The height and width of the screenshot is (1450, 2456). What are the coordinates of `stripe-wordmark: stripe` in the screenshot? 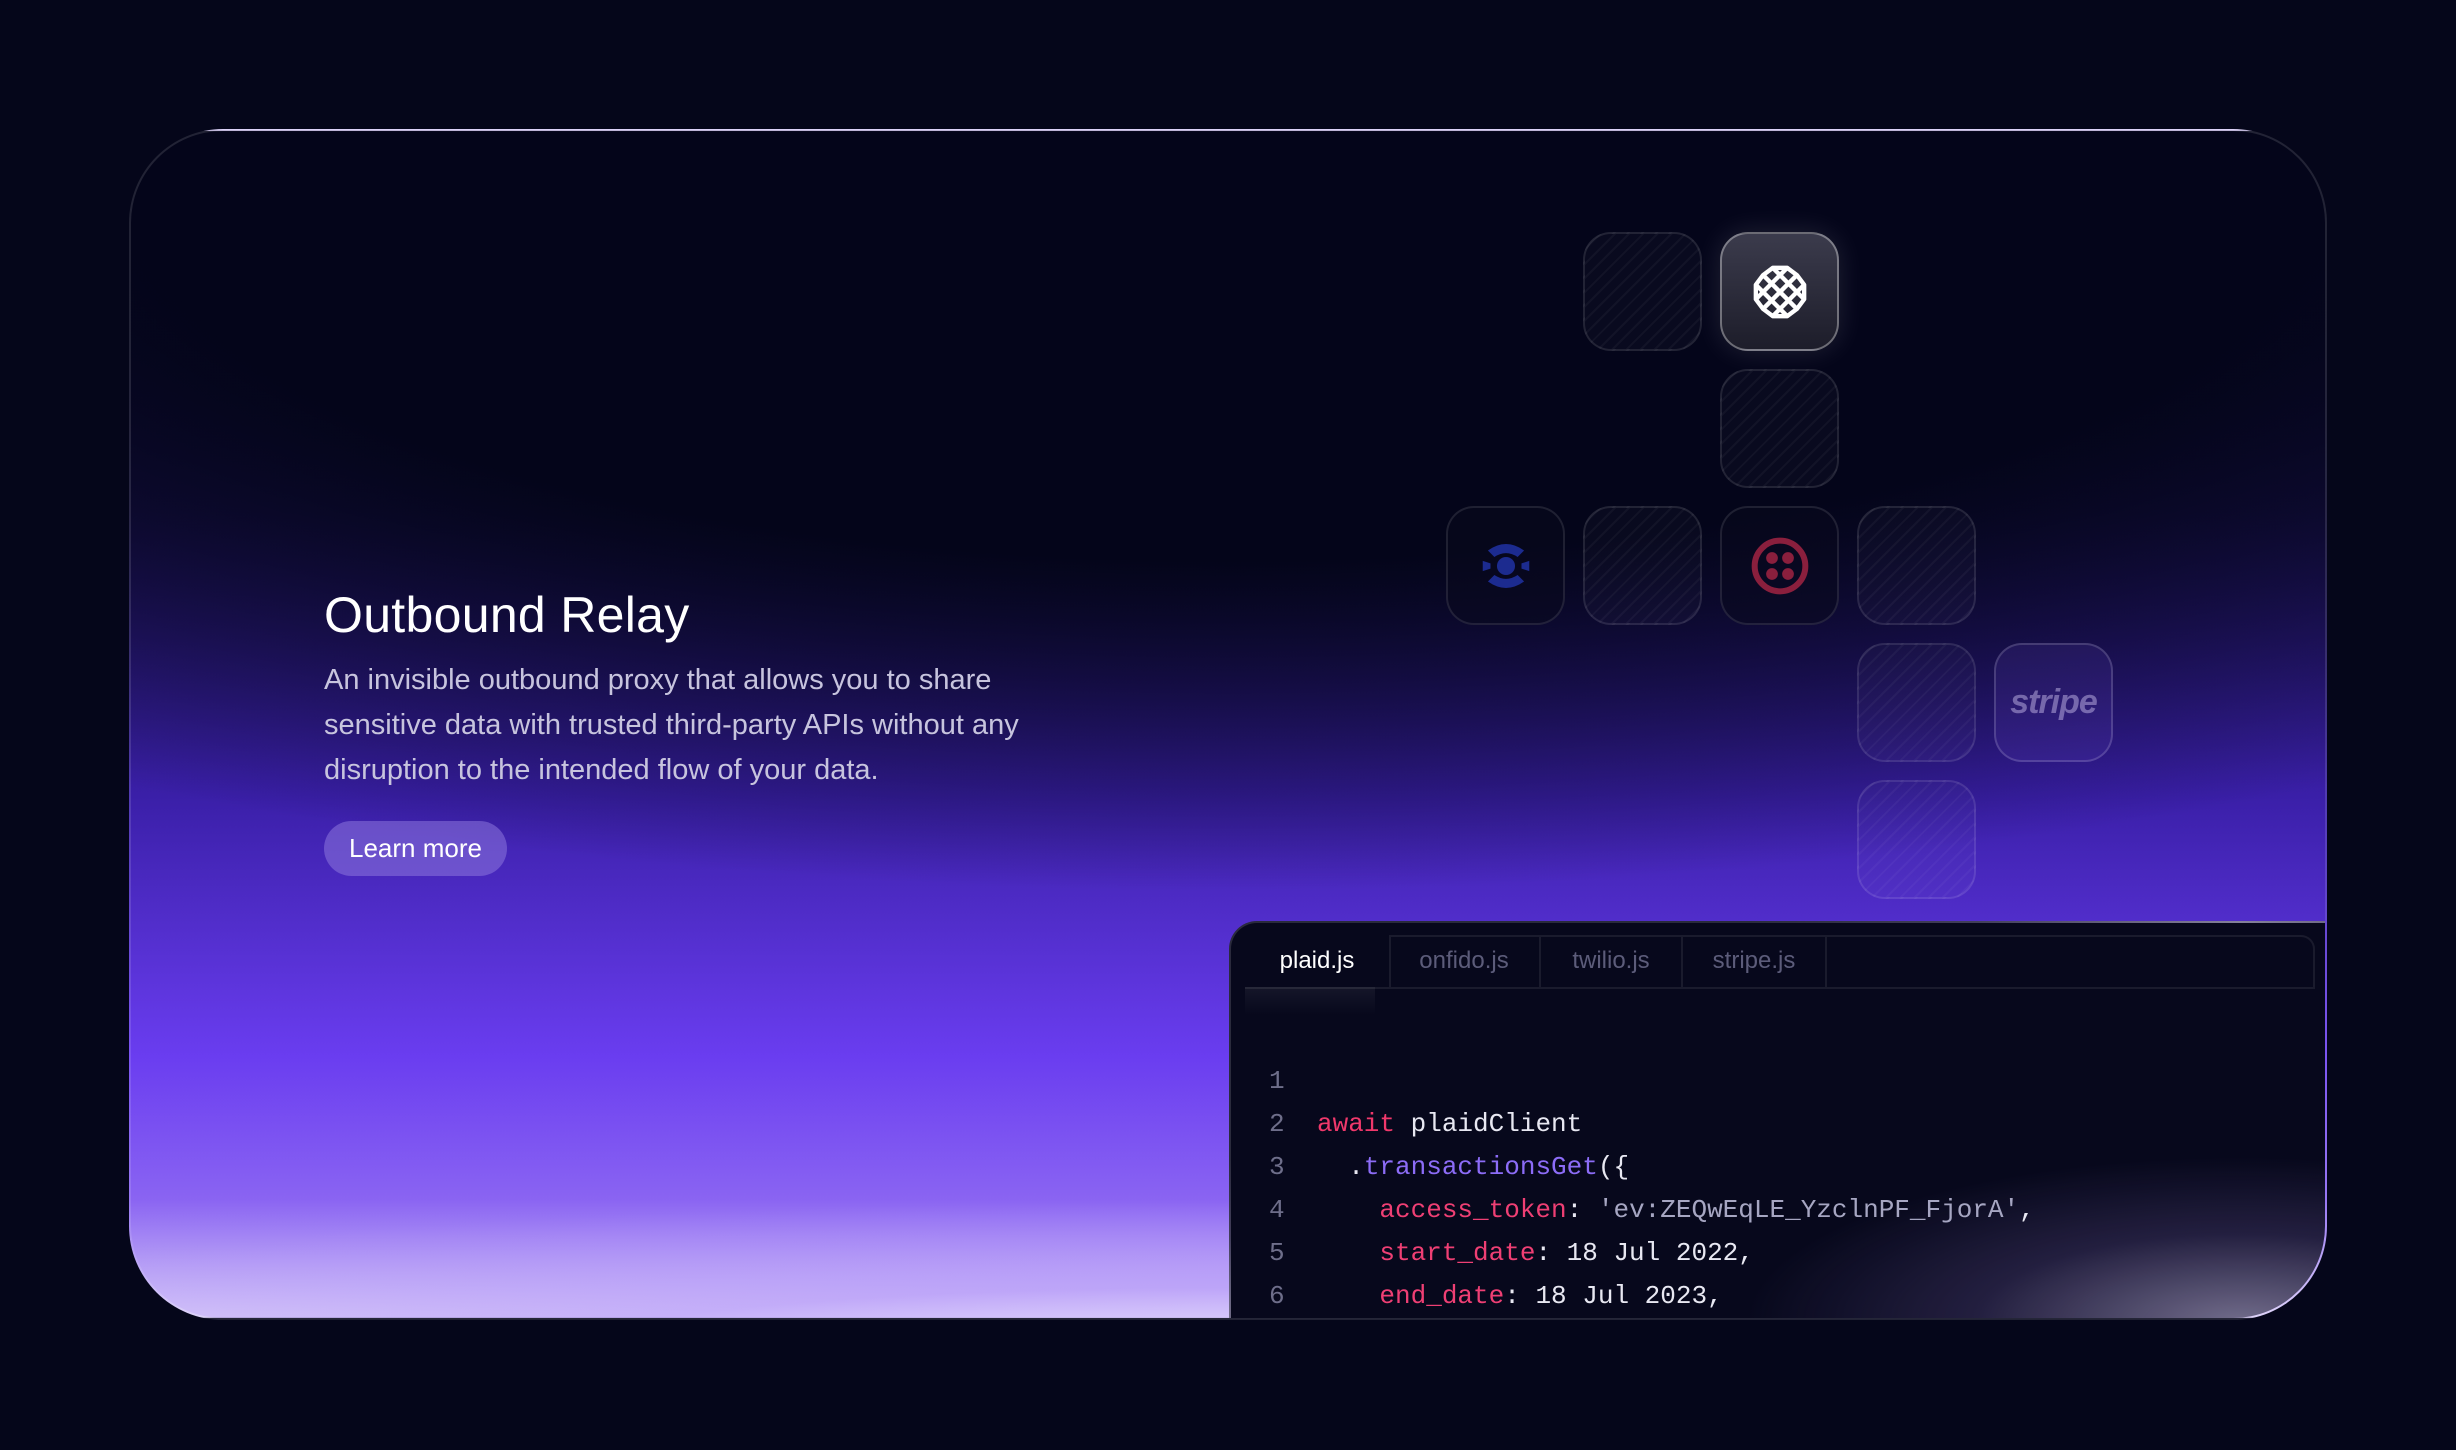 It's located at (2054, 702).